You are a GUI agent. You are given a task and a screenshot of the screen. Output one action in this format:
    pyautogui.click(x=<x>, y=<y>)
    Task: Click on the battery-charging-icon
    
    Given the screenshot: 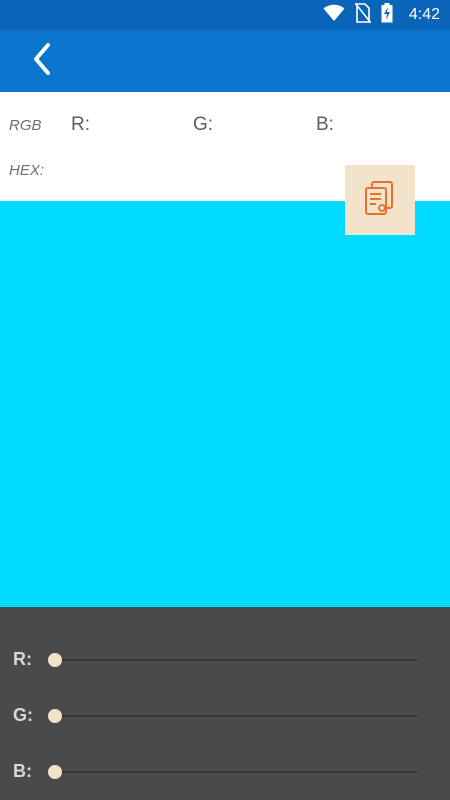 What is the action you would take?
    pyautogui.click(x=387, y=15)
    